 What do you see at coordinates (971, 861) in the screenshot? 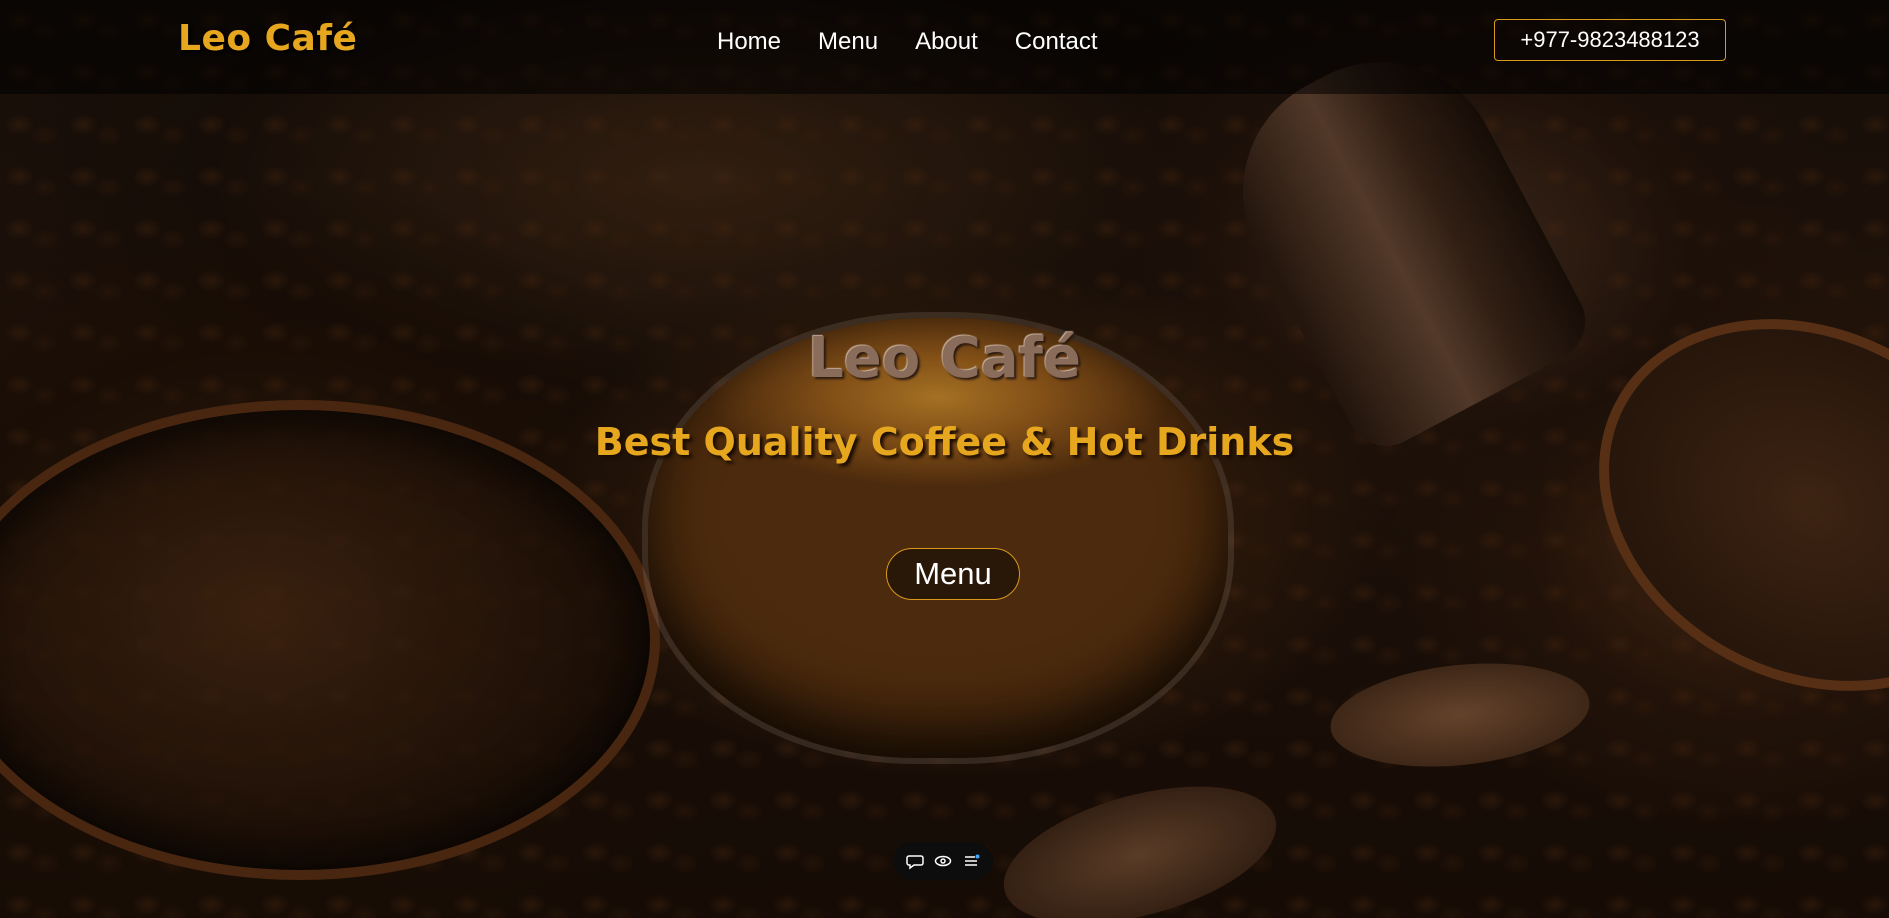
I see `list-menu-icon` at bounding box center [971, 861].